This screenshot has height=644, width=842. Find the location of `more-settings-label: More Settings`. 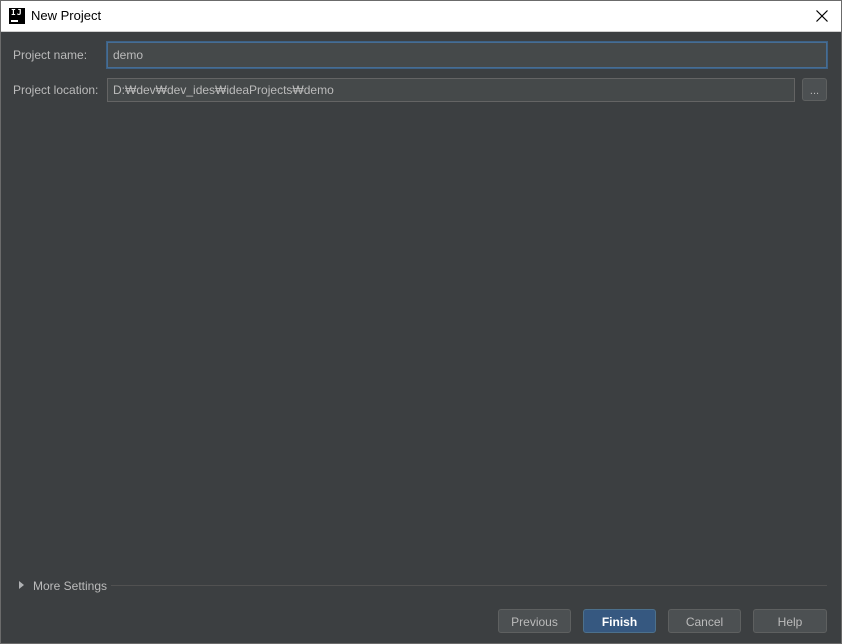

more-settings-label: More Settings is located at coordinates (70, 586).